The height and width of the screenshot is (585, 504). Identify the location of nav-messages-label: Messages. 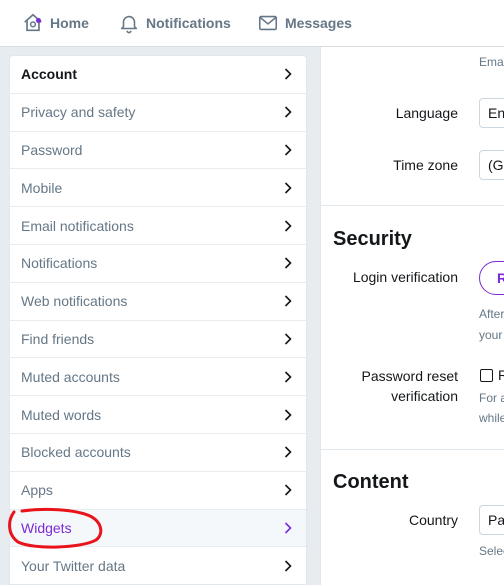
(318, 23).